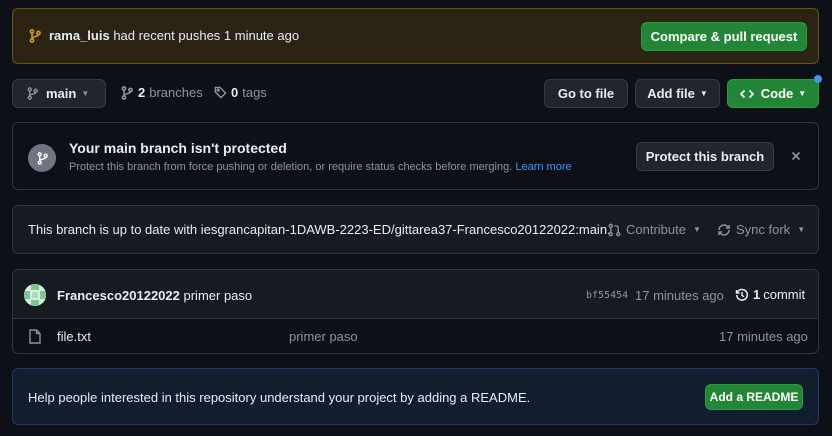  I want to click on commit-count-label: commit, so click(784, 294).